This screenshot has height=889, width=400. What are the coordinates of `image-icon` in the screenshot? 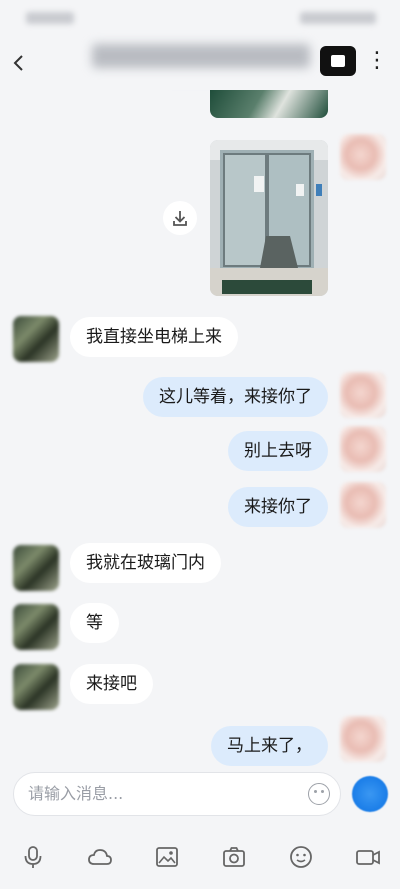 It's located at (167, 857).